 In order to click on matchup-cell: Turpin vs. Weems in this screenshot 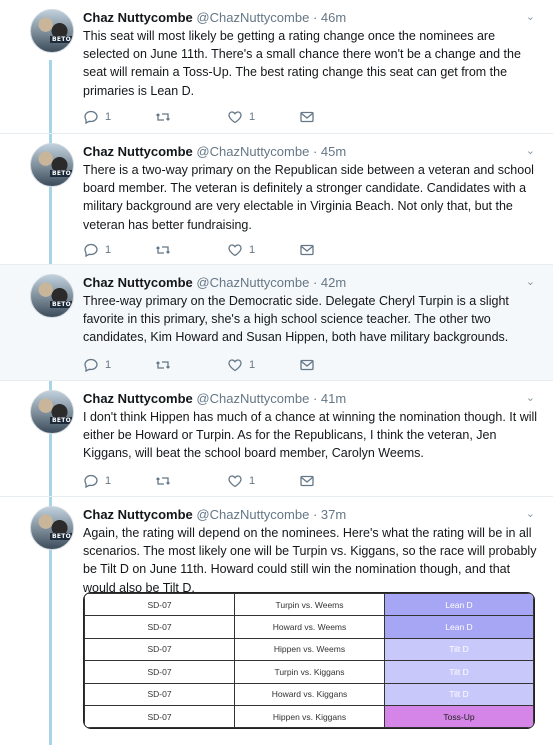, I will do `click(309, 605)`.